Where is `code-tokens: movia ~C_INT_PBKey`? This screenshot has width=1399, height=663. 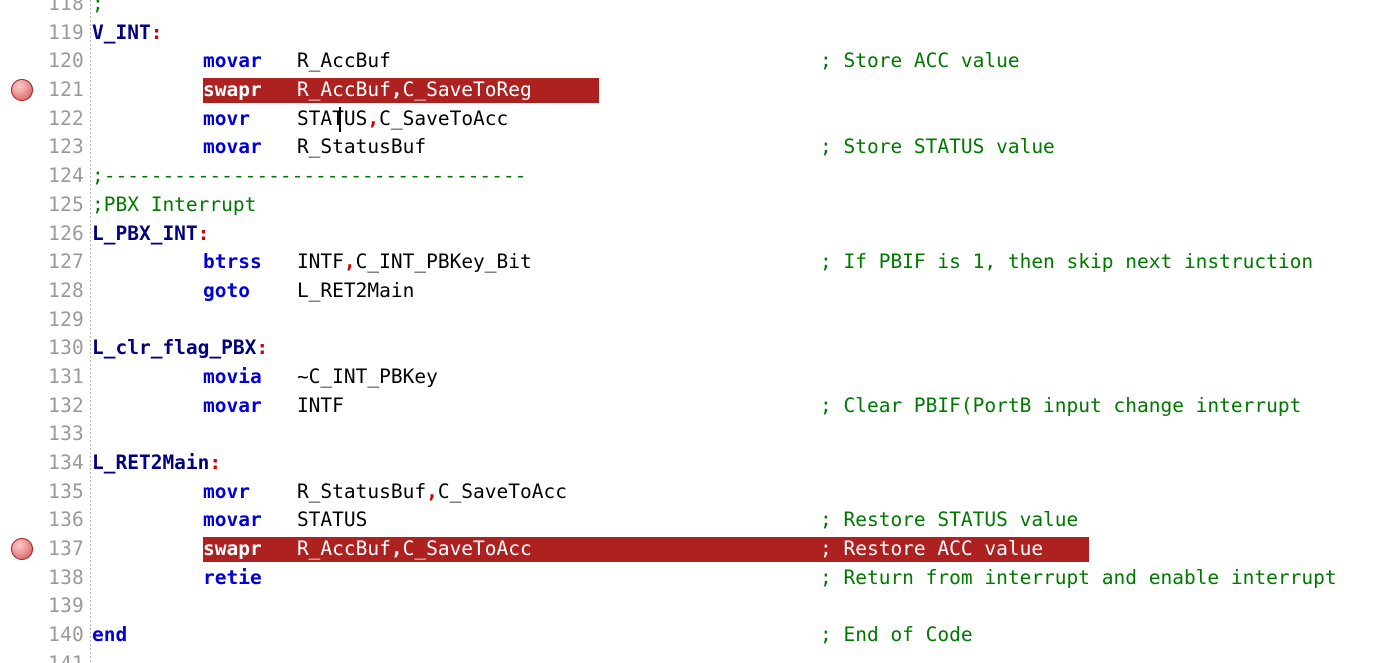 code-tokens: movia ~C_INT_PBKey is located at coordinates (320, 377).